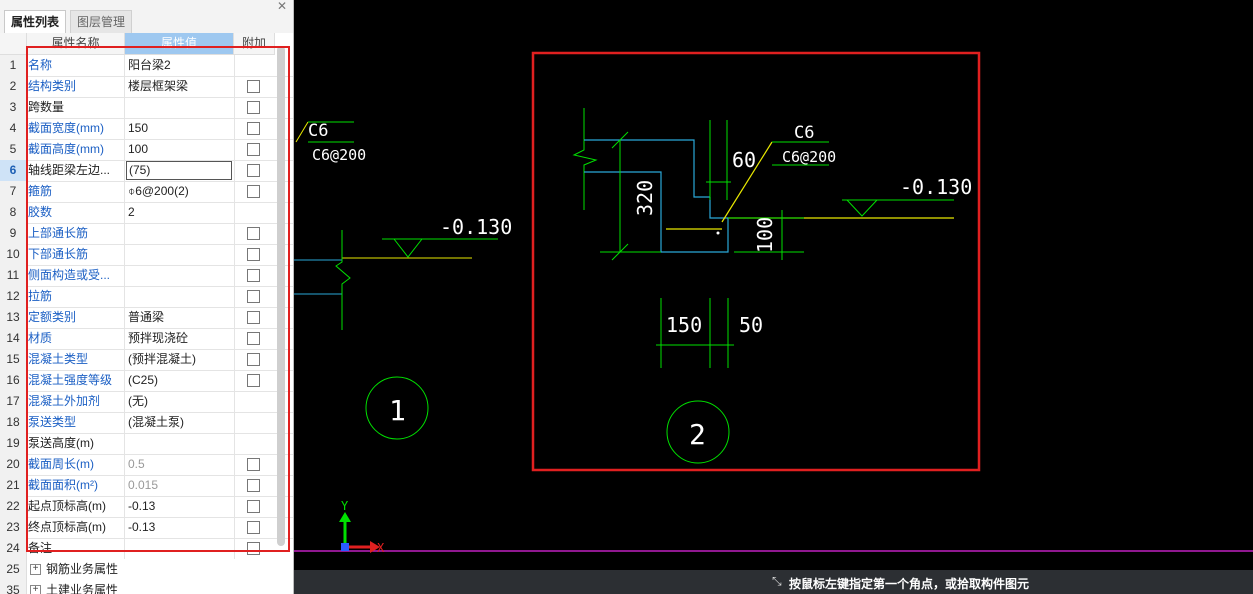 The image size is (1253, 594). Describe the element at coordinates (76, 44) in the screenshot. I see `header-name: 属性名称` at that location.